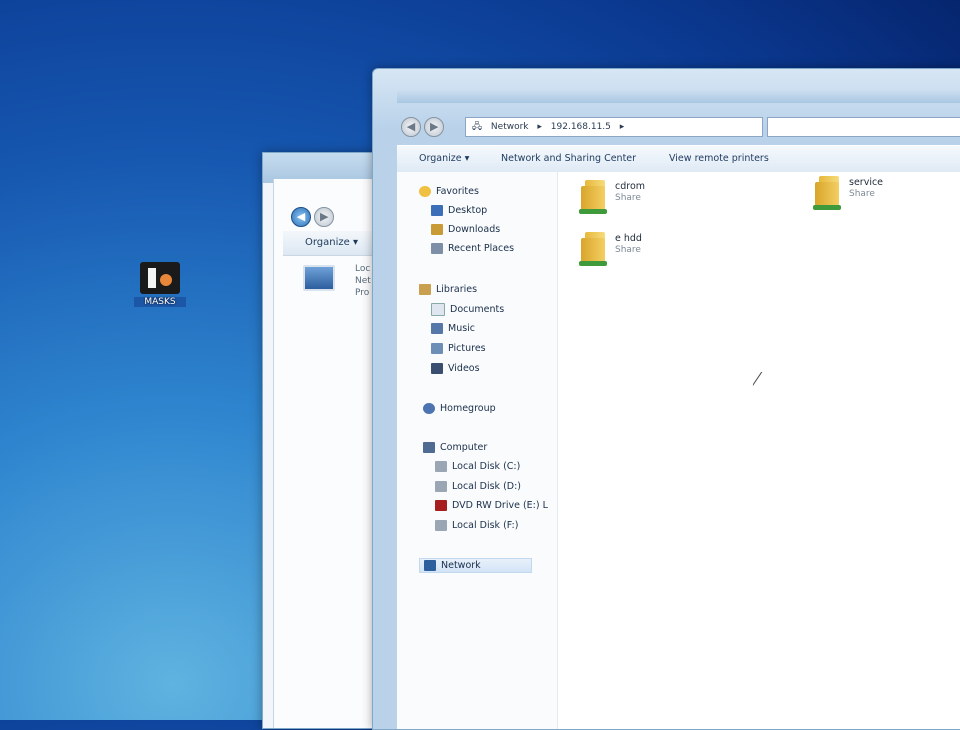 This screenshot has height=730, width=960. Describe the element at coordinates (319, 278) in the screenshot. I see `network-adapter-icon` at that location.